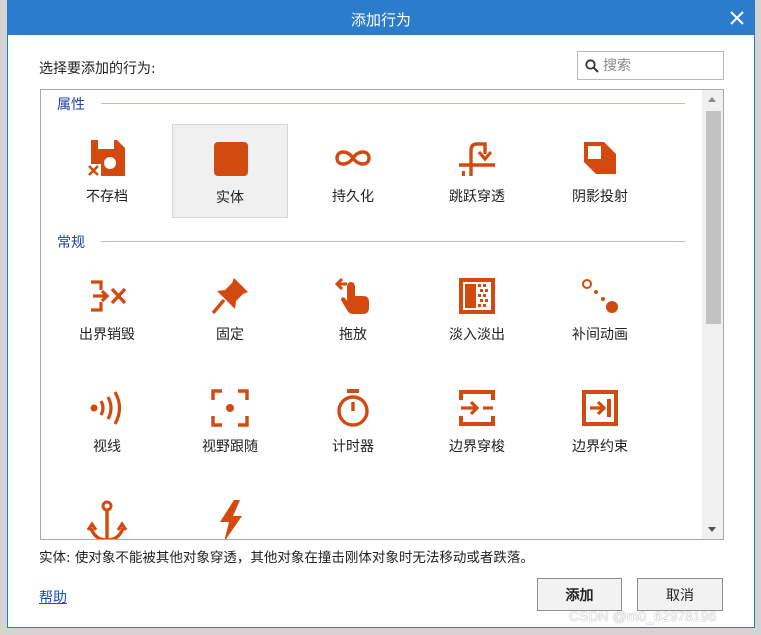 The width and height of the screenshot is (761, 635). I want to click on behavior-label: 计时器, so click(353, 447).